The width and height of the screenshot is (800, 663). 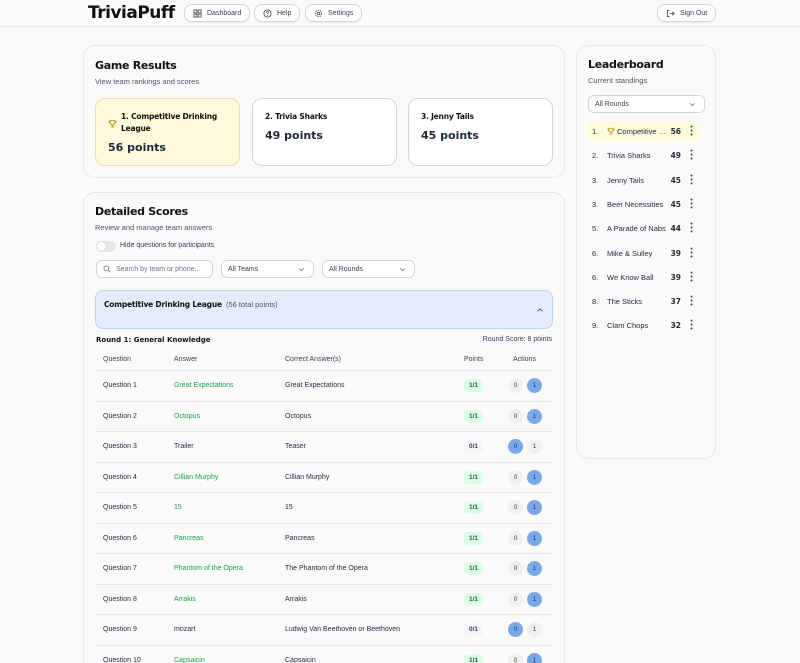 What do you see at coordinates (267, 269) in the screenshot?
I see `team-filter-select: All Teams` at bounding box center [267, 269].